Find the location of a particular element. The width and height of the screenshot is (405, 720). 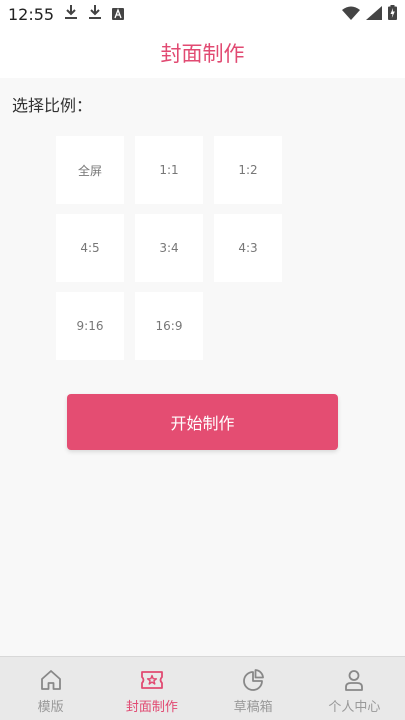

header: 封面制作 is located at coordinates (202, 53).